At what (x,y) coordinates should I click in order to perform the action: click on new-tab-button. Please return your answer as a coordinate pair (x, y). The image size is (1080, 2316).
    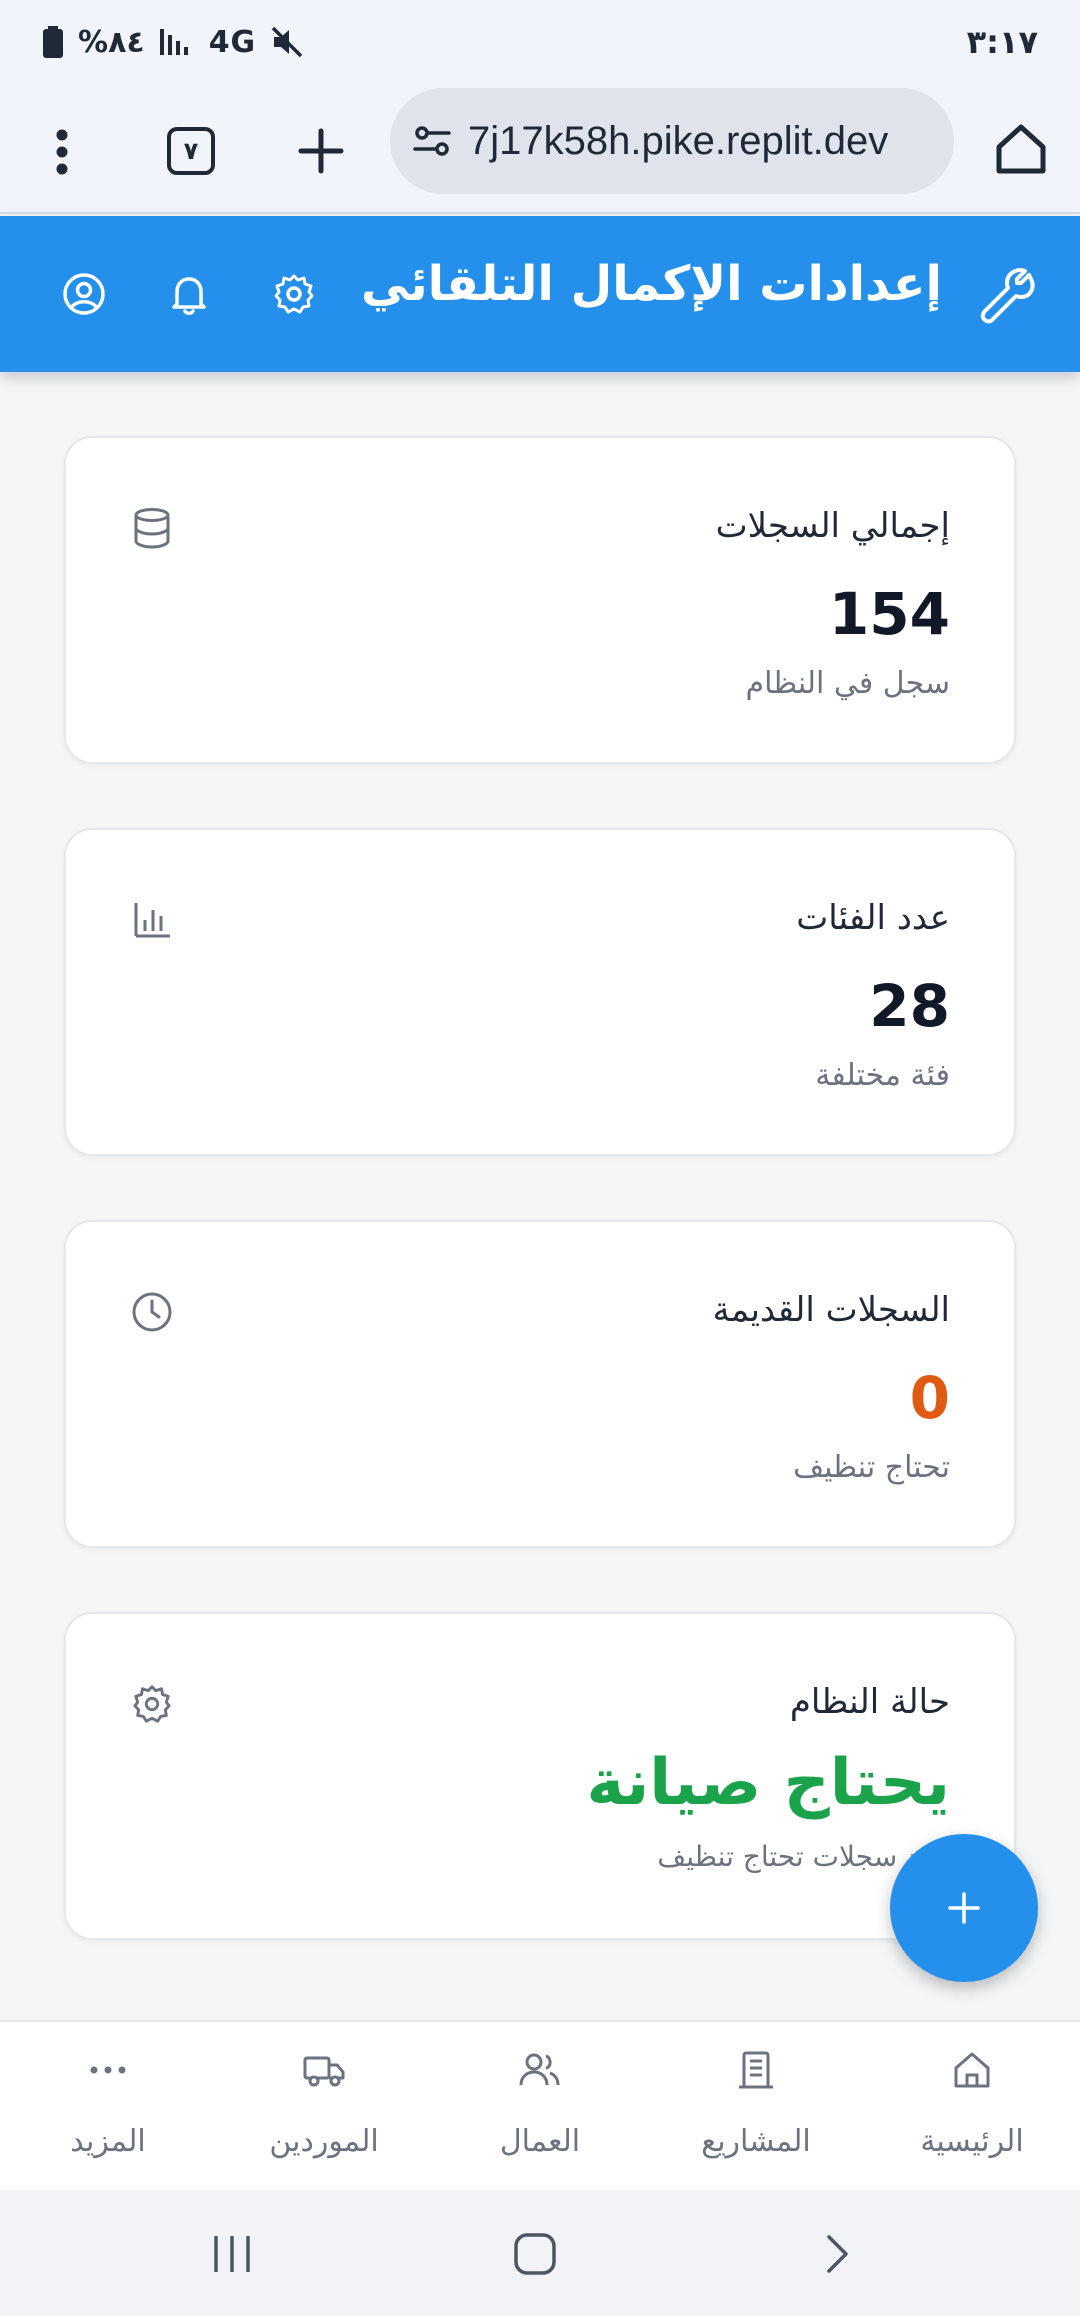
    Looking at the image, I should click on (321, 151).